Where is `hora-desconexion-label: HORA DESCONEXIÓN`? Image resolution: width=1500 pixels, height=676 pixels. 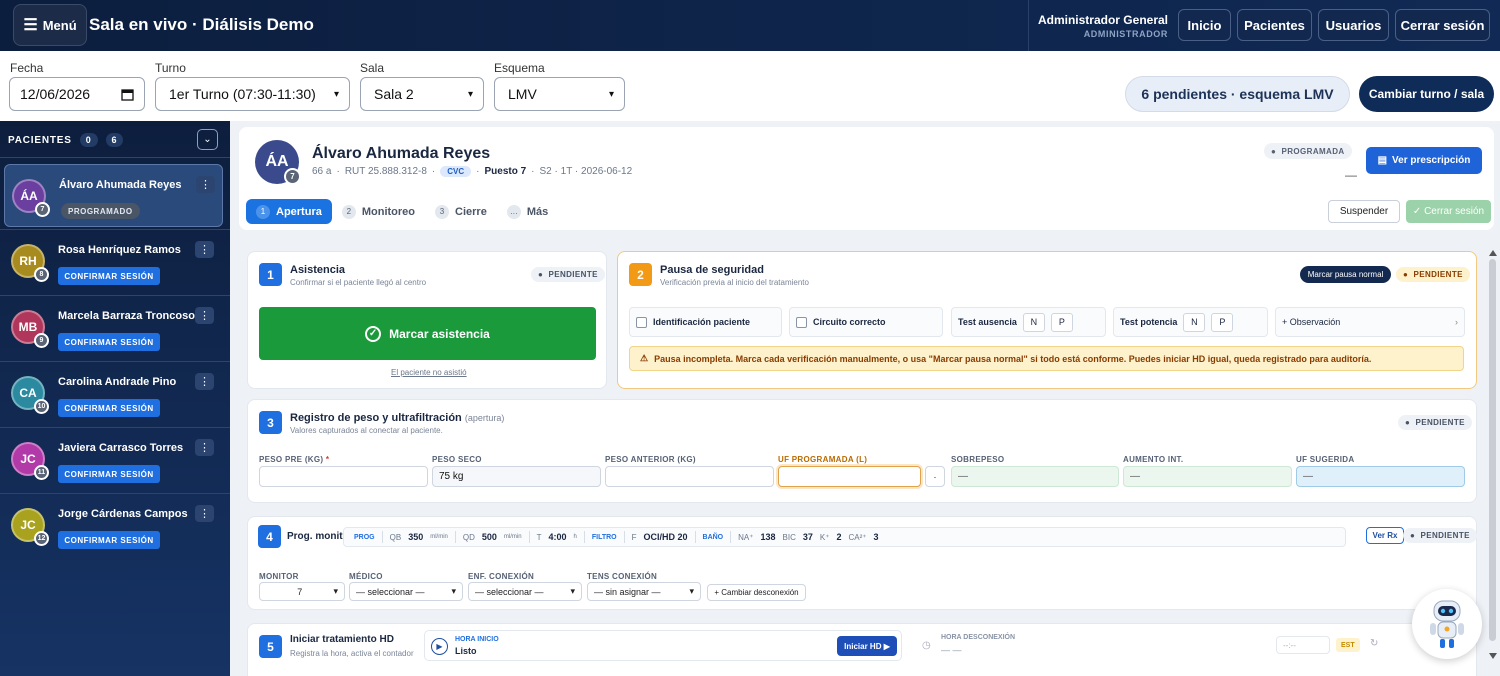 hora-desconexion-label: HORA DESCONEXIÓN is located at coordinates (978, 637).